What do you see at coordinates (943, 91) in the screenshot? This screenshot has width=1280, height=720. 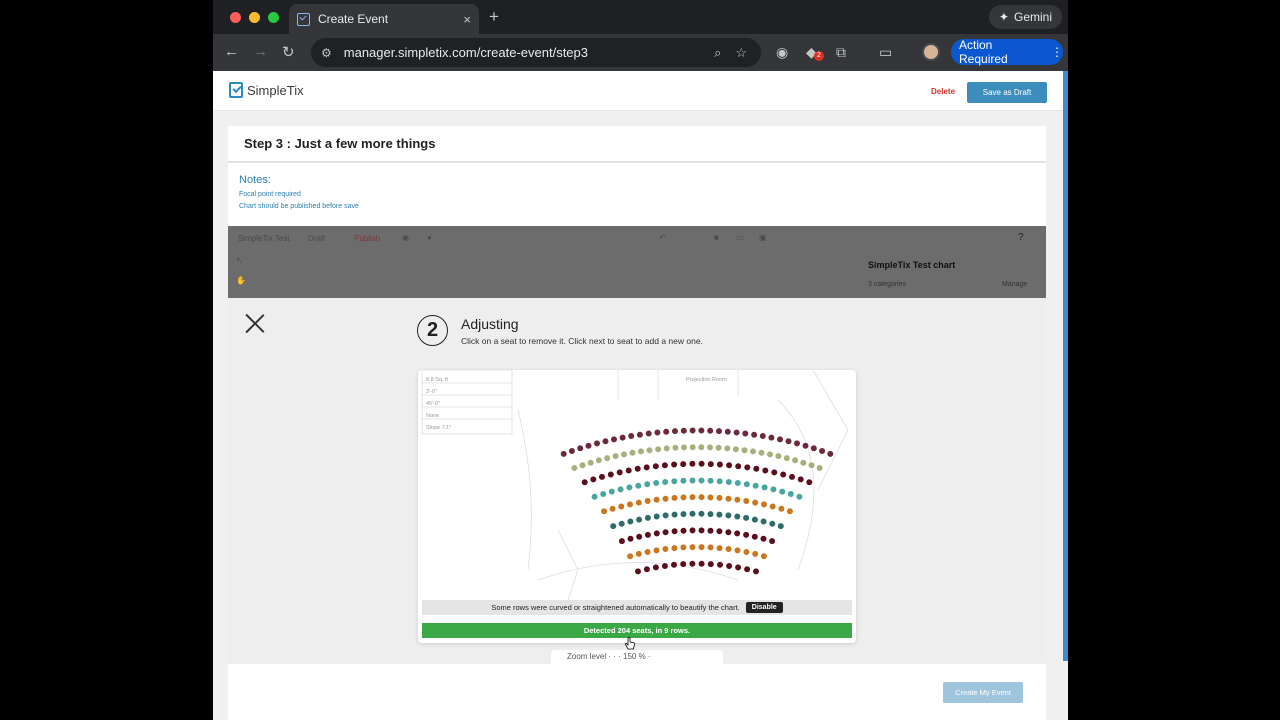 I see `delete-link: Delete` at bounding box center [943, 91].